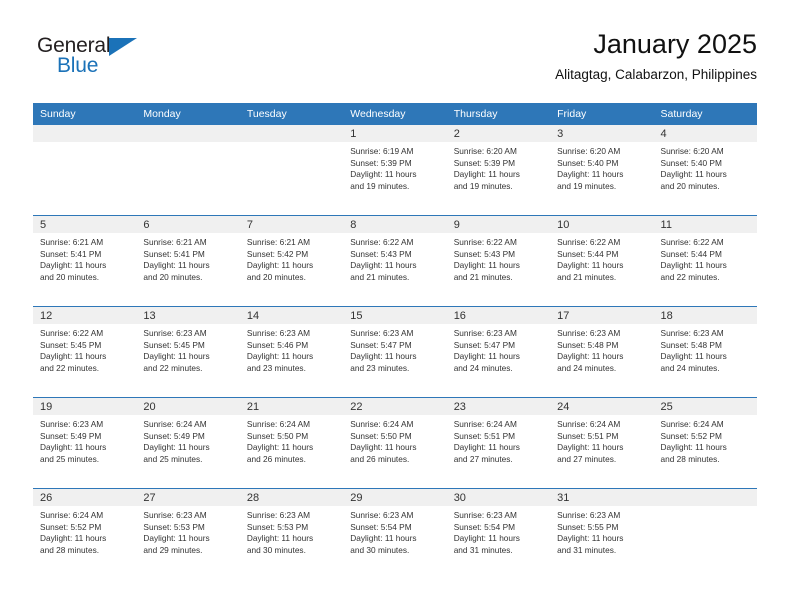 The height and width of the screenshot is (612, 792). Describe the element at coordinates (85, 406) in the screenshot. I see `day-number: 19` at that location.